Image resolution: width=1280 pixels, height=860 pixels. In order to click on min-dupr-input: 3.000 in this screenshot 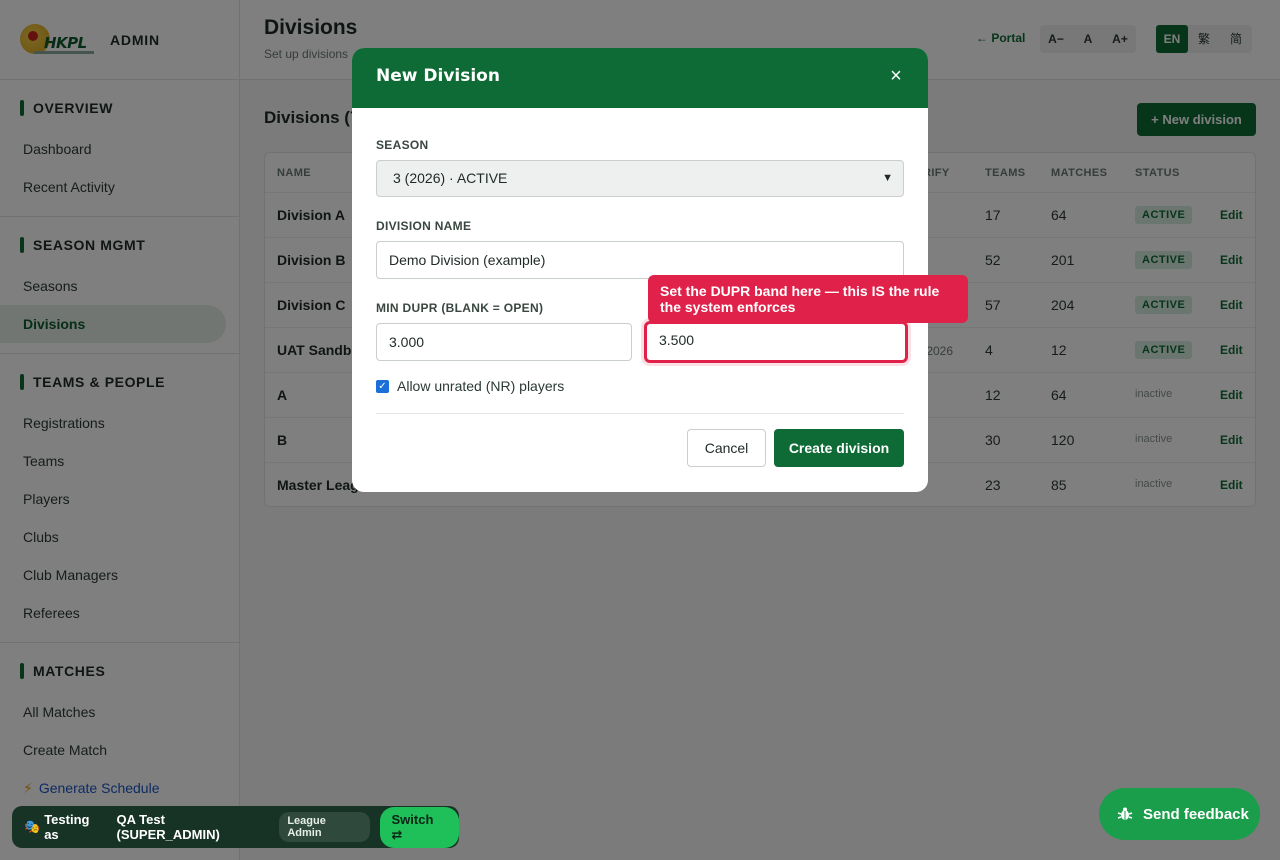, I will do `click(504, 342)`.